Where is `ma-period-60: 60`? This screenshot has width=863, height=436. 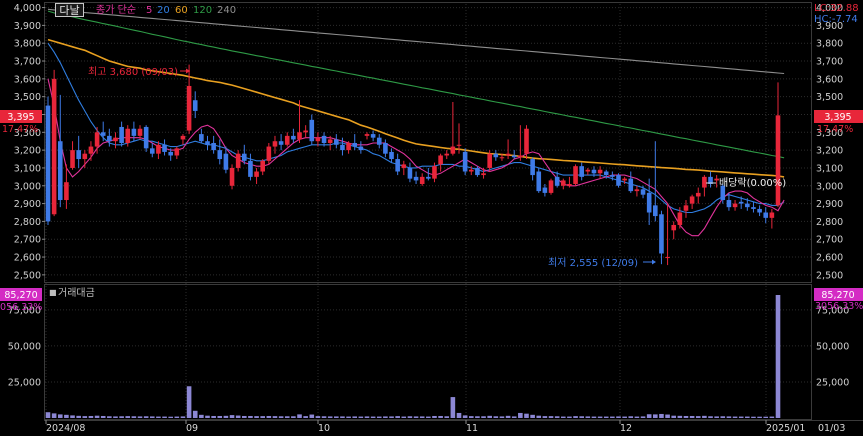
ma-period-60: 60 is located at coordinates (181, 10).